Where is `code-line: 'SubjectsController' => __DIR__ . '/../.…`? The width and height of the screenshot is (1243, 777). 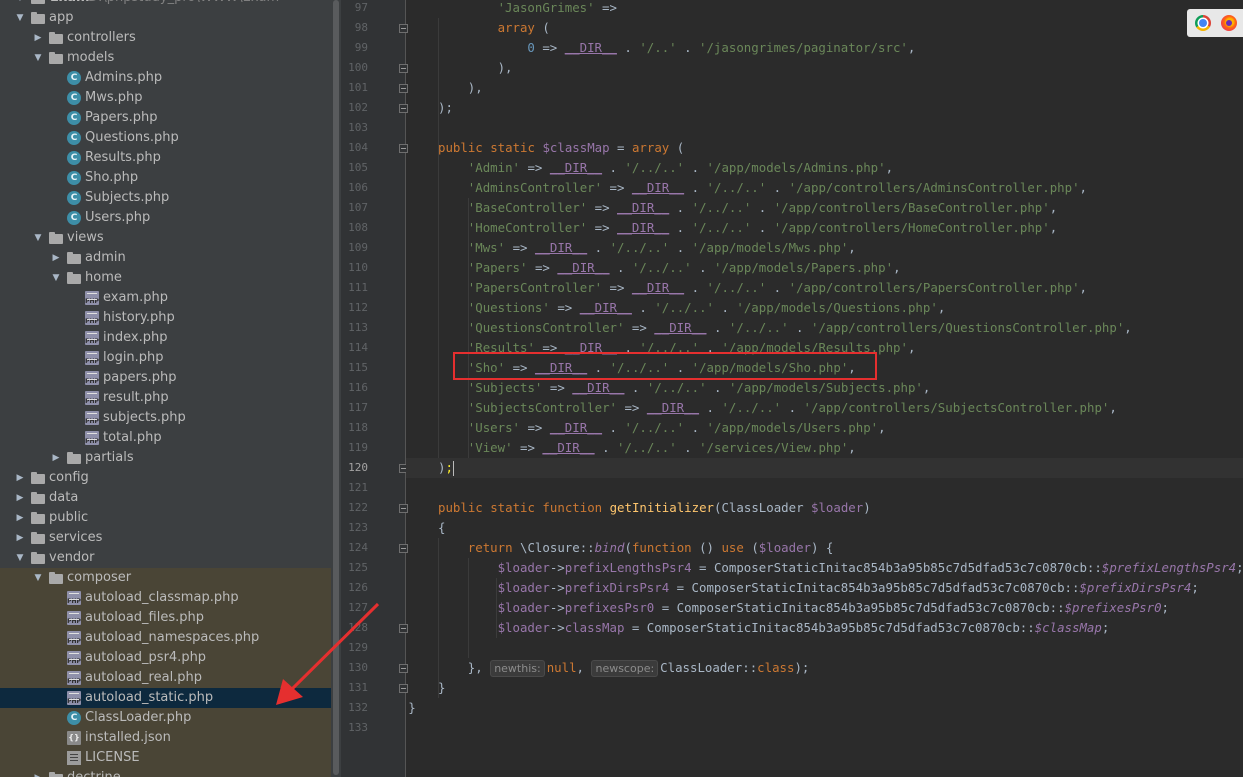
code-line: 'SubjectsController' => __DIR__ . '/../.… is located at coordinates (792, 408).